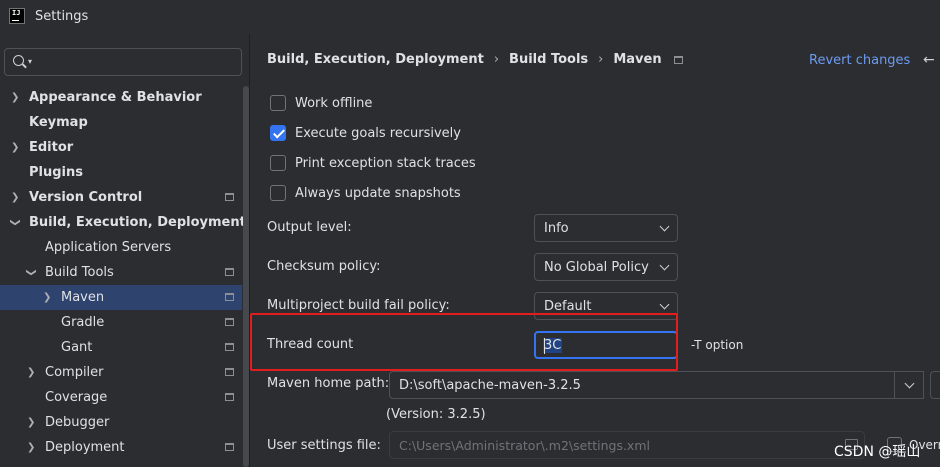  What do you see at coordinates (606, 228) in the screenshot?
I see `output-level-dropdown: Info` at bounding box center [606, 228].